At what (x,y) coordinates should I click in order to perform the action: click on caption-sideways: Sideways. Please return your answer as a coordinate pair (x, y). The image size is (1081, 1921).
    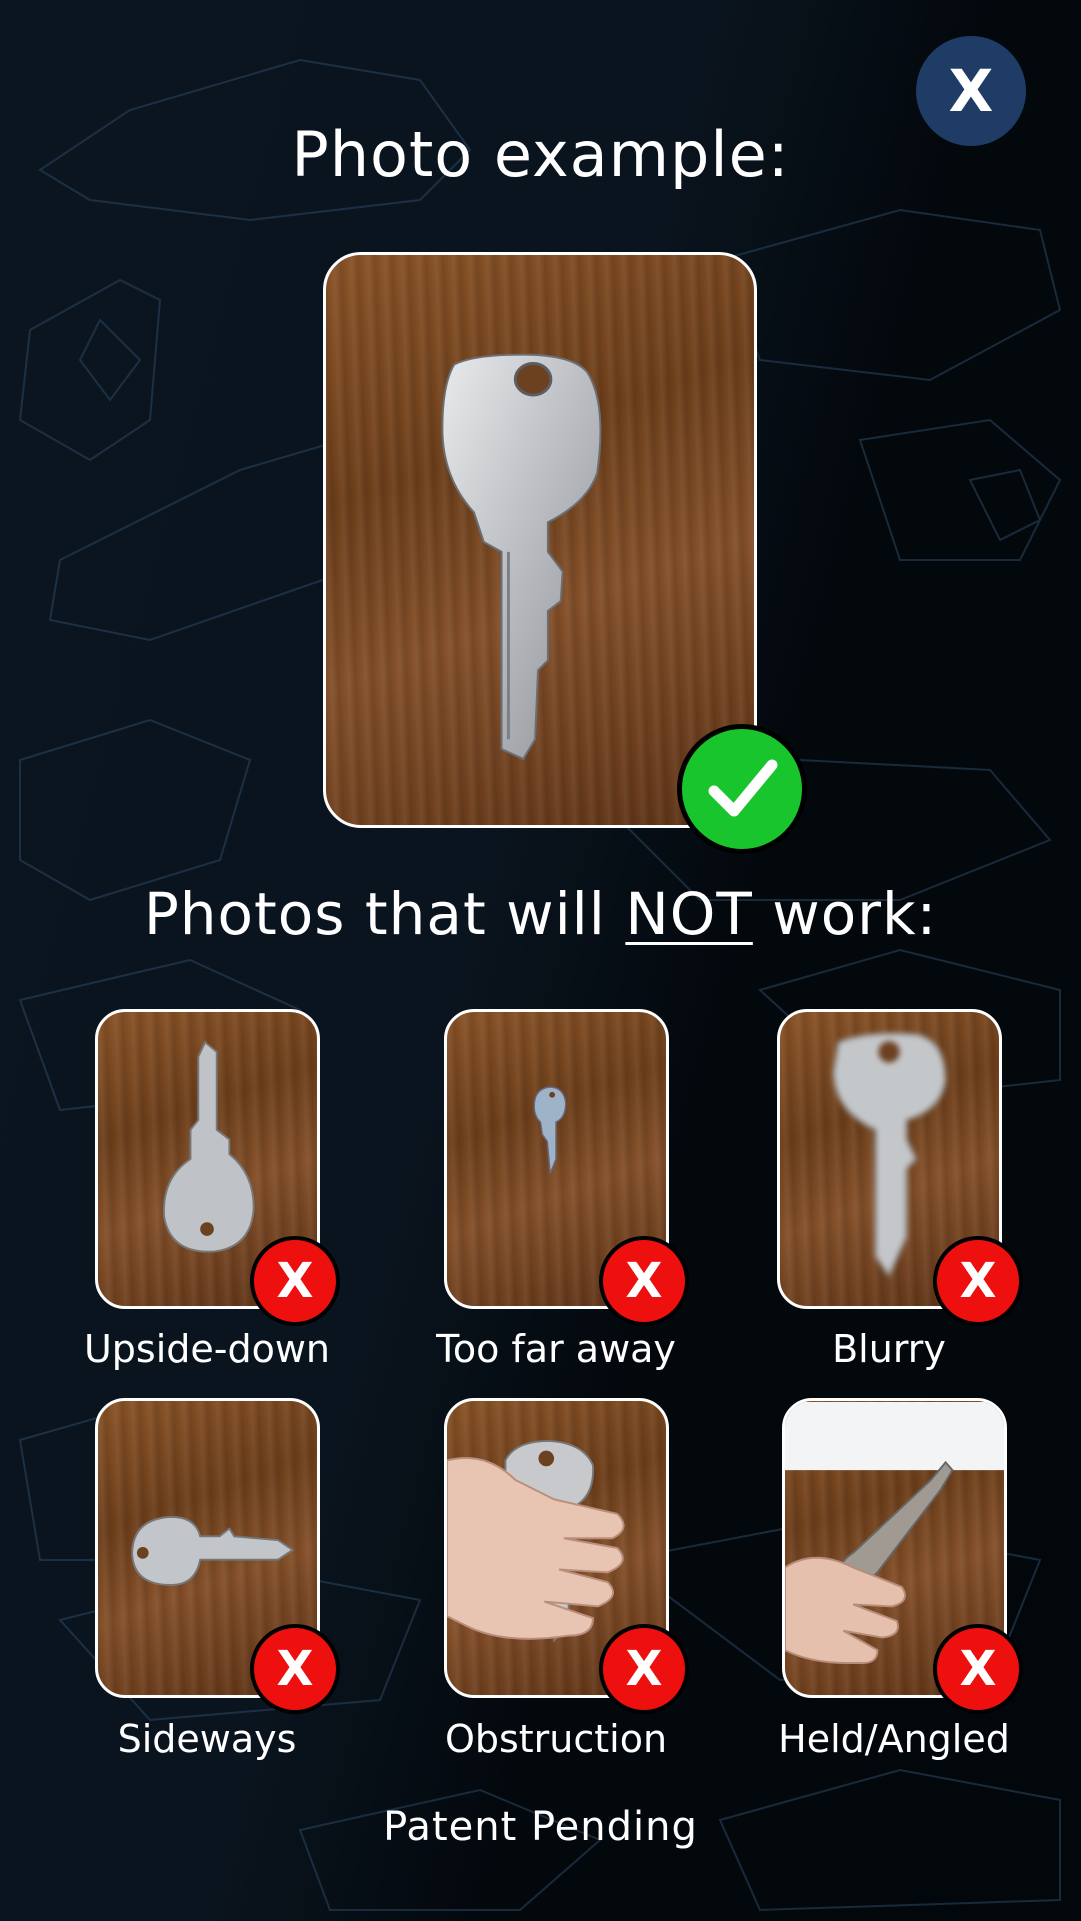
    Looking at the image, I should click on (207, 1739).